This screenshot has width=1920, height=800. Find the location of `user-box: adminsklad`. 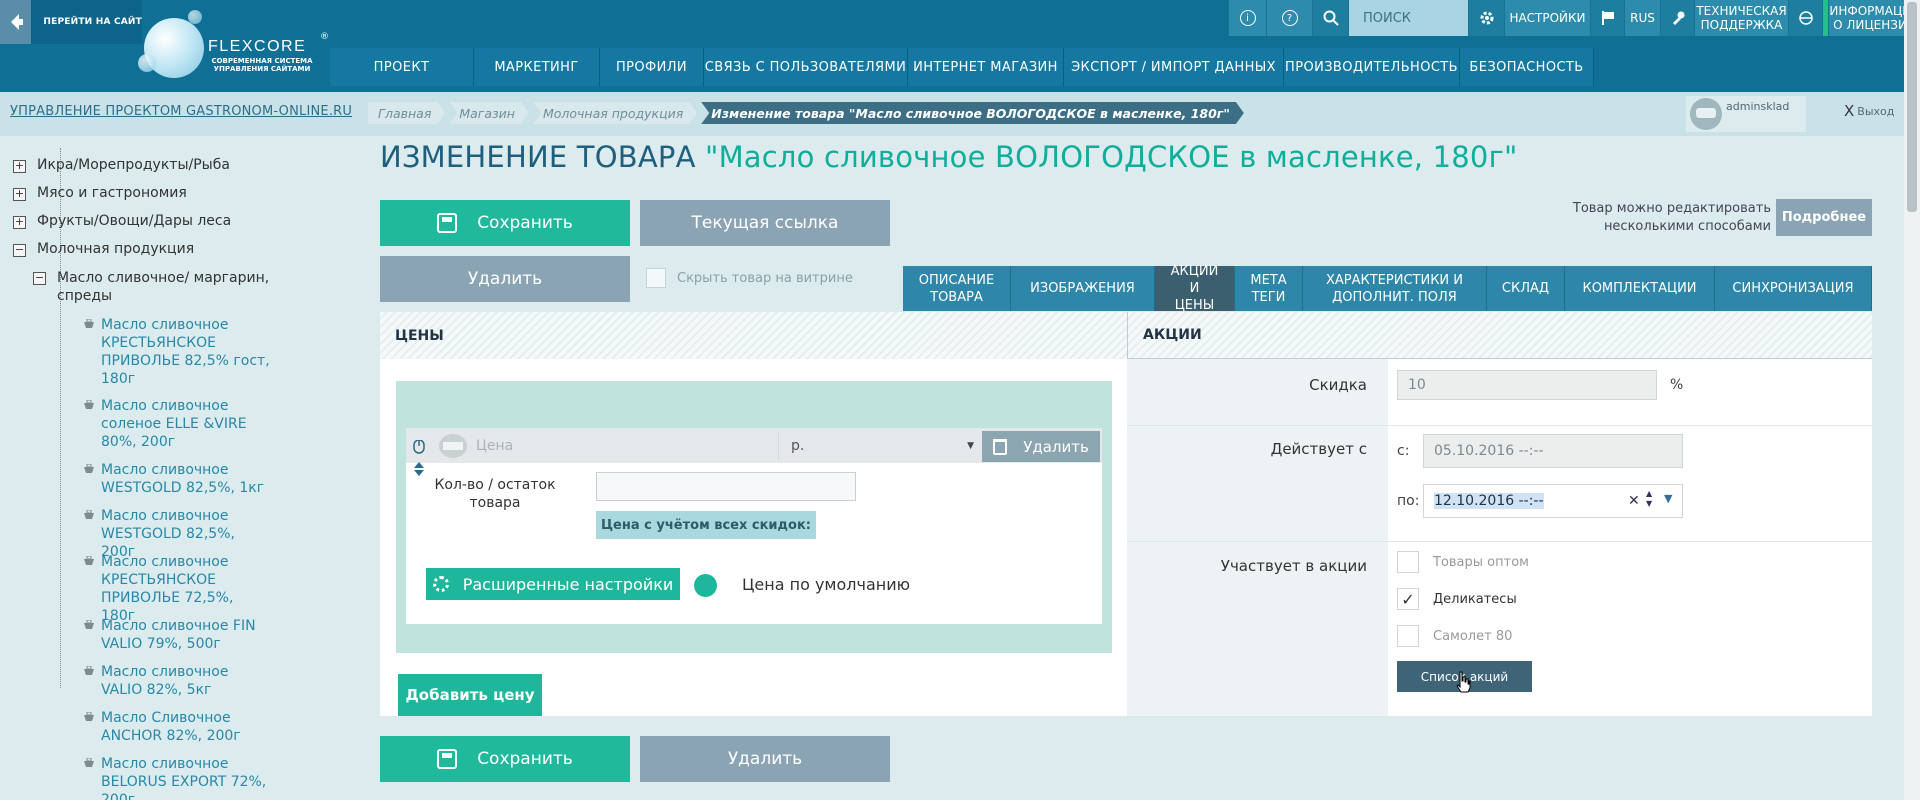

user-box: adminsklad is located at coordinates (1746, 114).